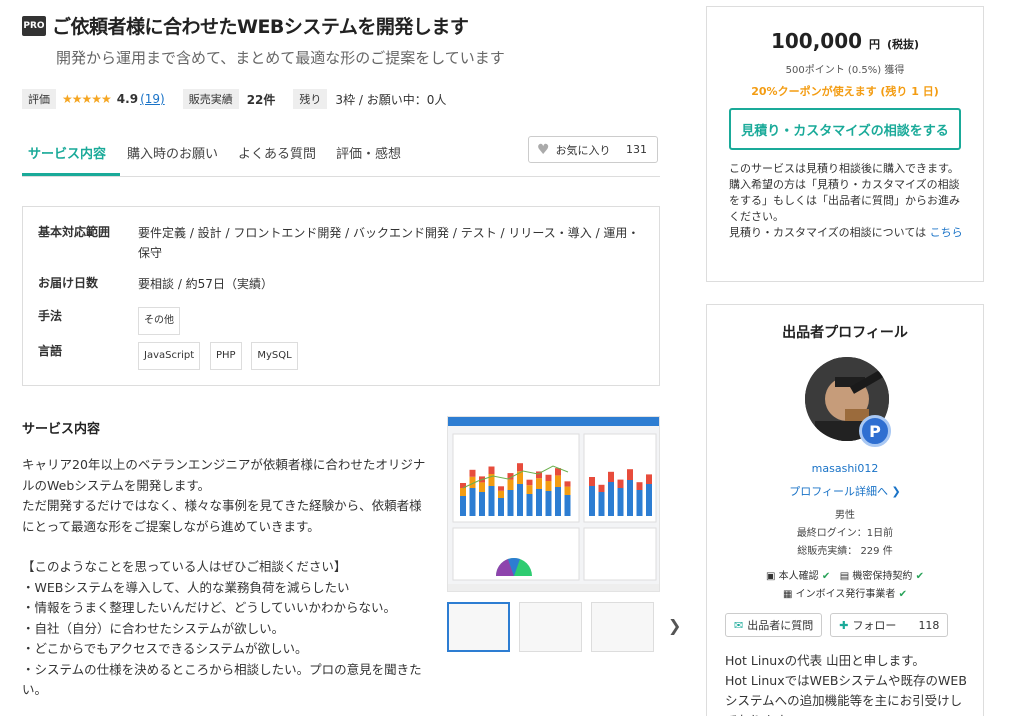 The height and width of the screenshot is (716, 1024). I want to click on verif-nda: 機密保持契約, so click(882, 576).